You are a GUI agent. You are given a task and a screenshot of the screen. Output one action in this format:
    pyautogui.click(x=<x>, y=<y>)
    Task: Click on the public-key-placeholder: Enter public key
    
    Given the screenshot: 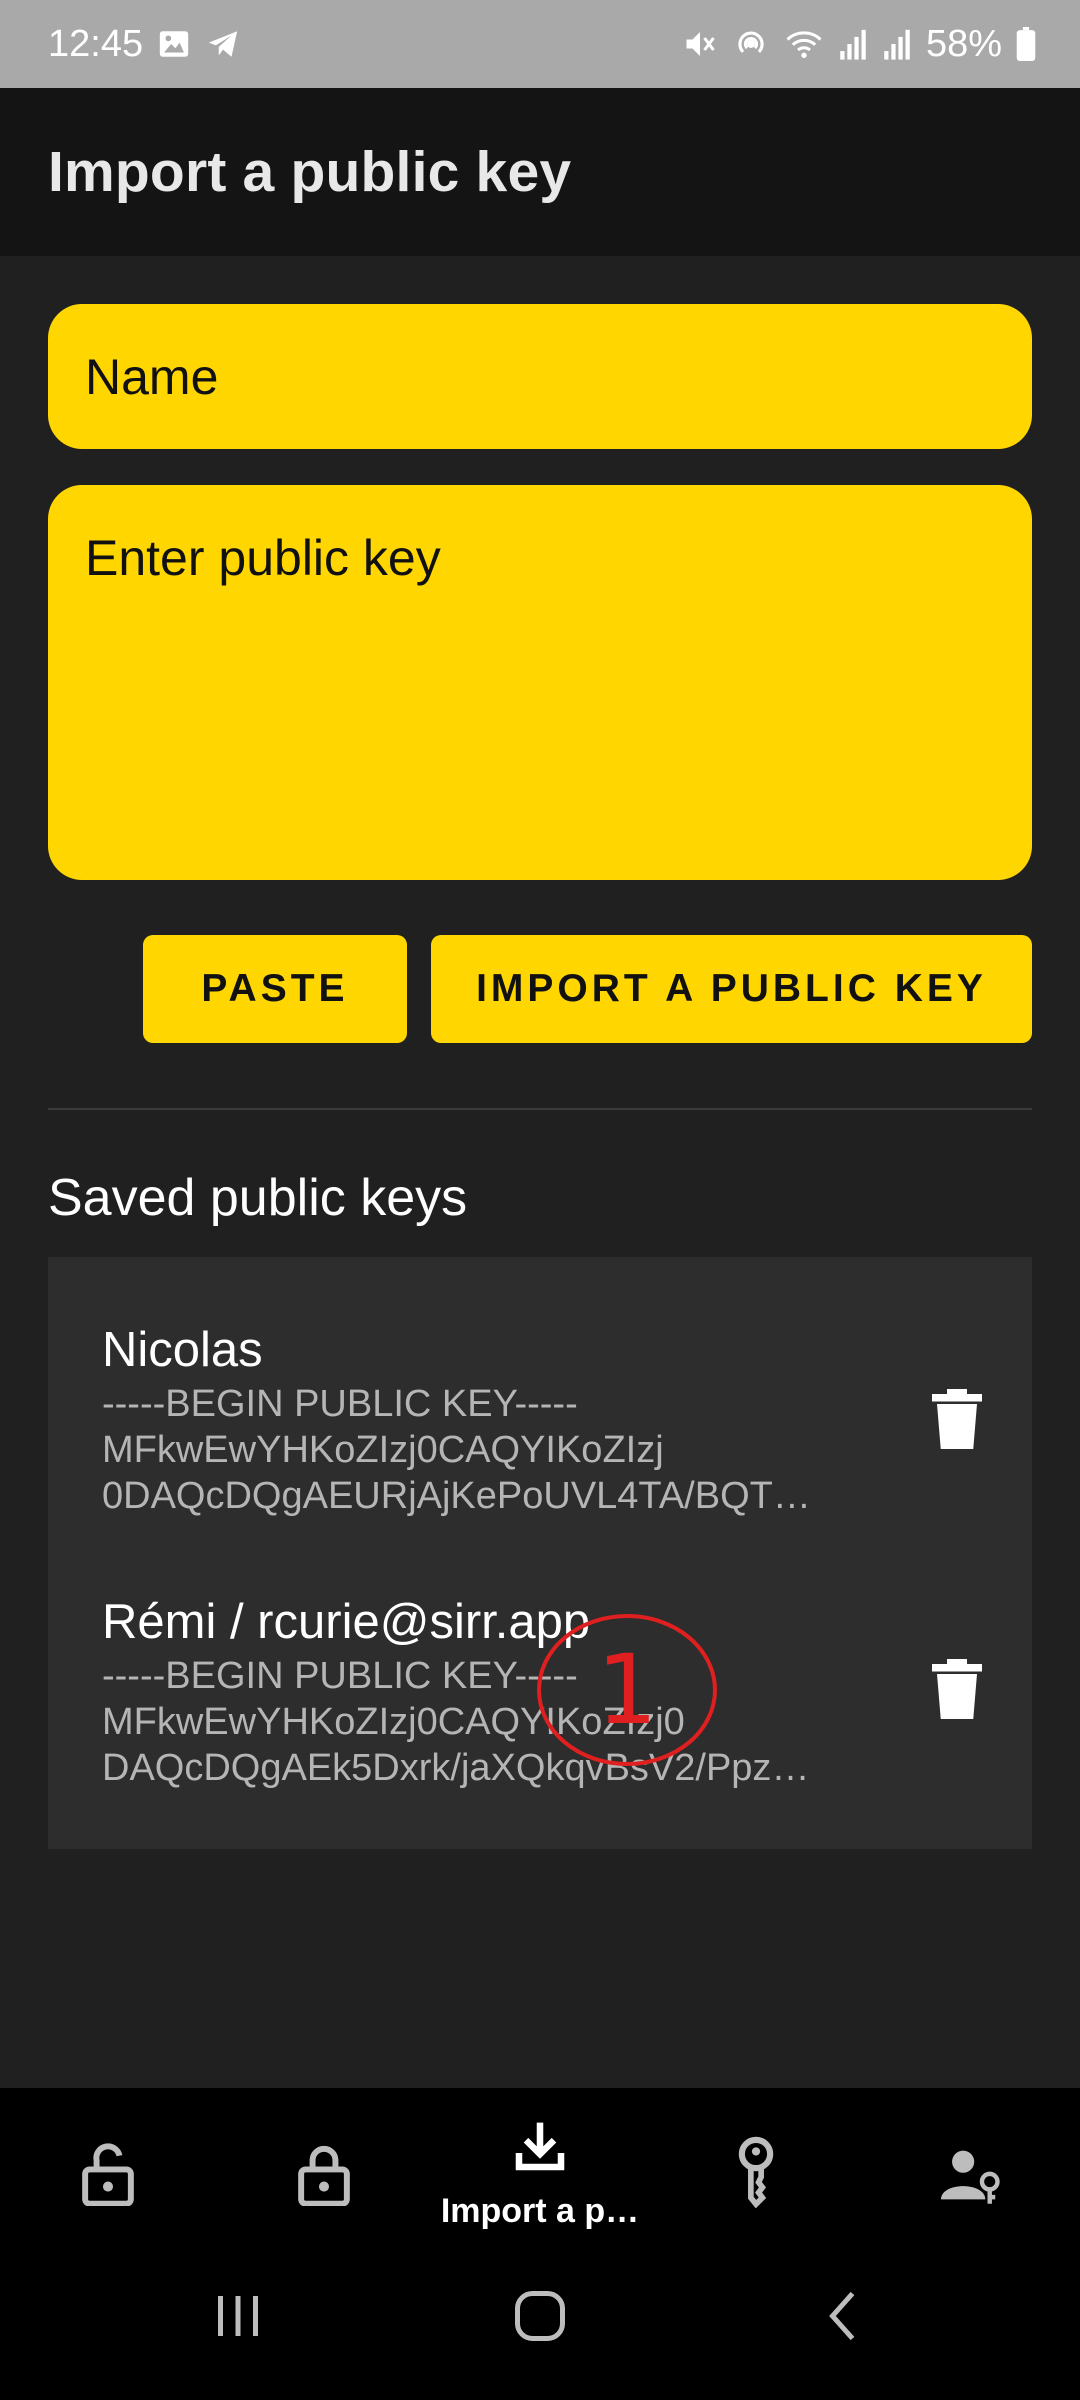 What is the action you would take?
    pyautogui.click(x=263, y=558)
    